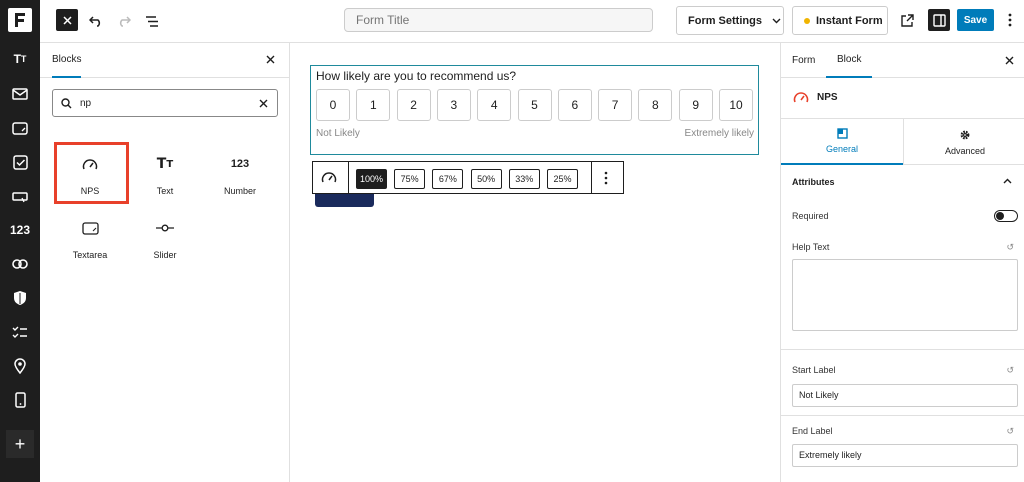 The image size is (1024, 482). Describe the element at coordinates (574, 105) in the screenshot. I see `nps-option-6: 6` at that location.